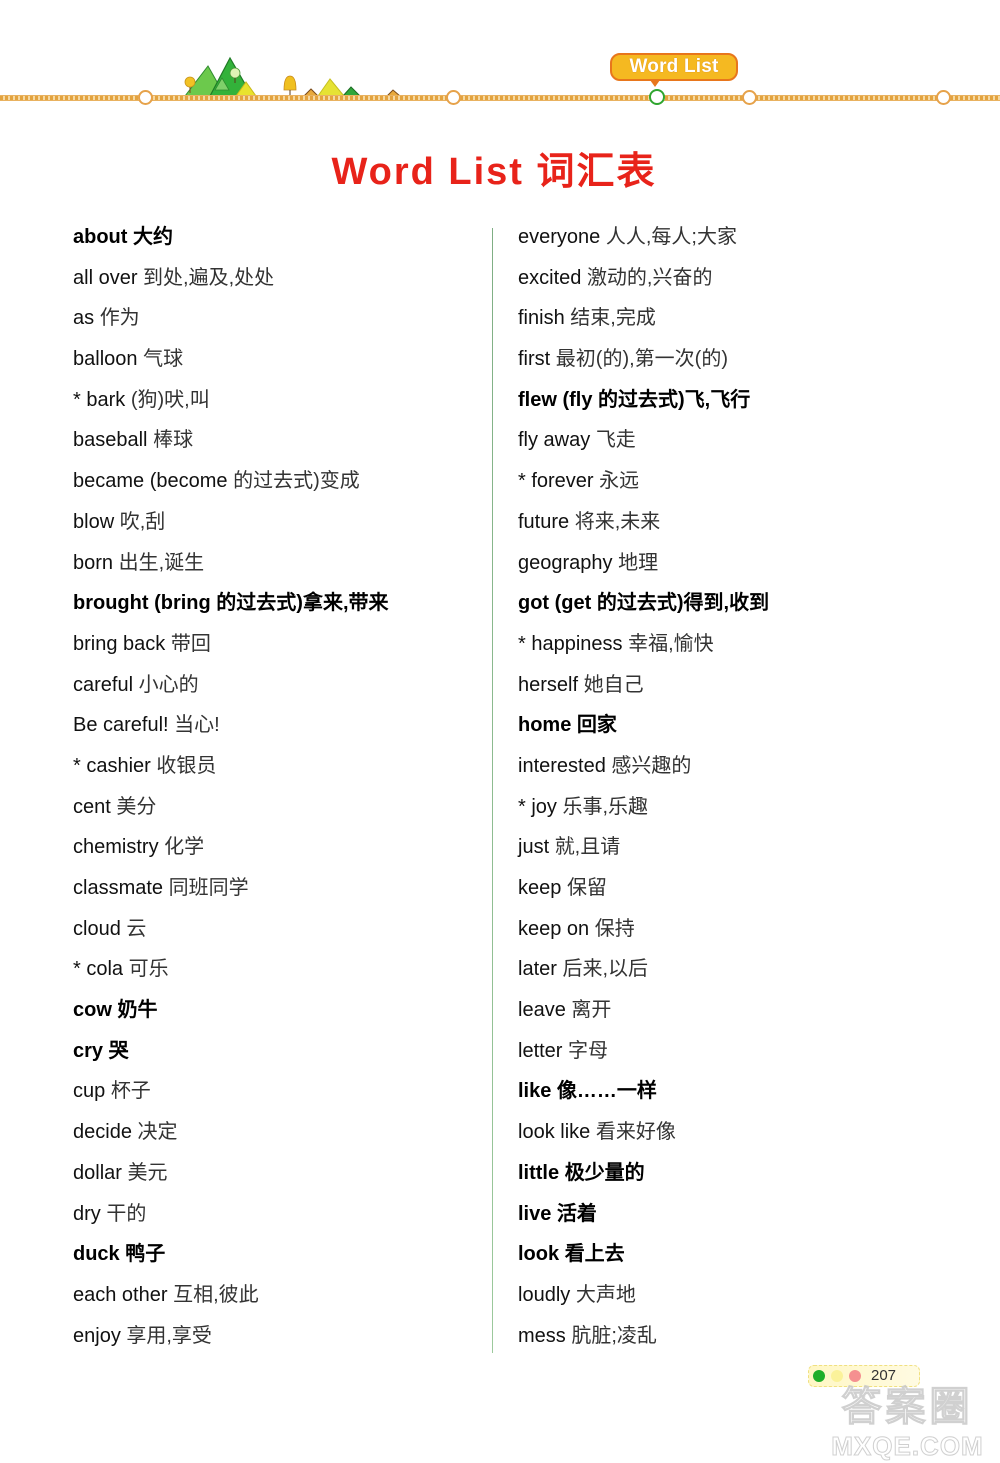 The height and width of the screenshot is (1463, 1000). Describe the element at coordinates (283, 1094) in the screenshot. I see `word-entry: cup 杯子` at that location.